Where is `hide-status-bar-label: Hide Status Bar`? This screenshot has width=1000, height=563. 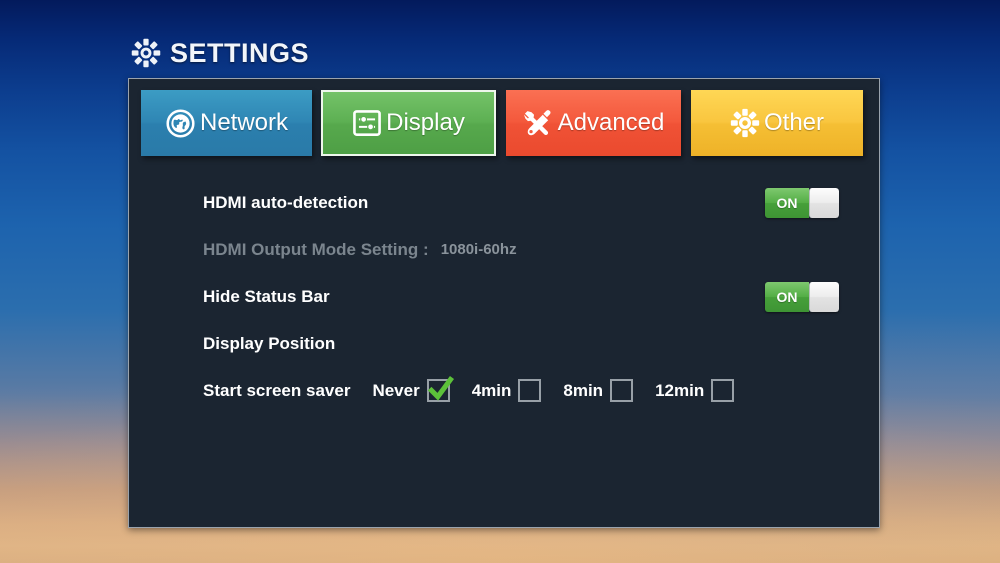 hide-status-bar-label: Hide Status Bar is located at coordinates (266, 296).